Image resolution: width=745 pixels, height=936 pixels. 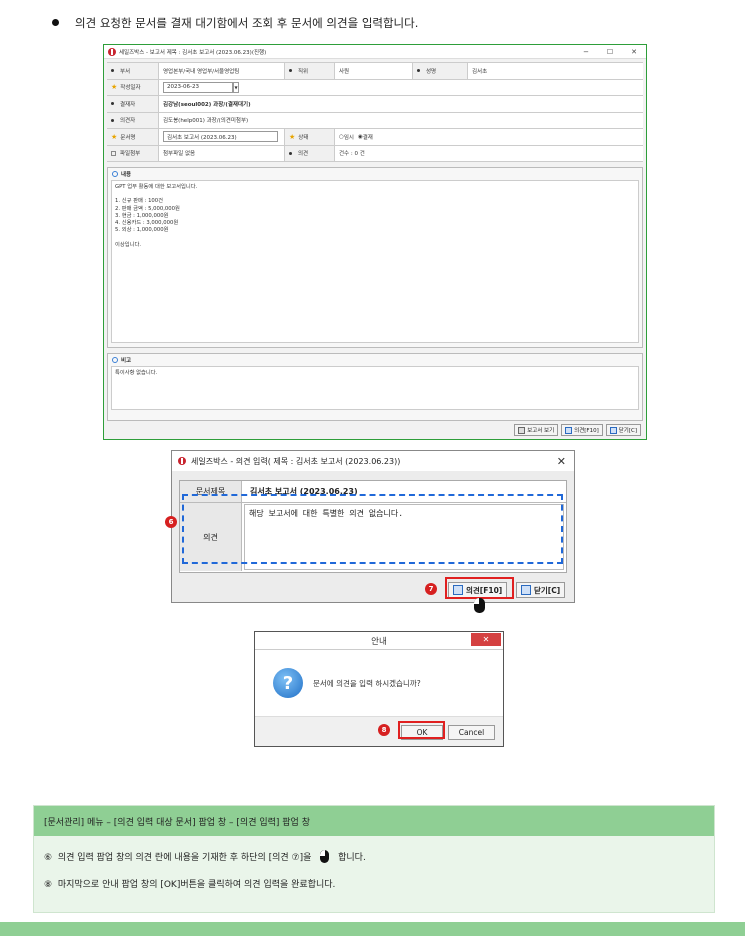 I want to click on opinion-button: 의견[F10], so click(x=582, y=430).